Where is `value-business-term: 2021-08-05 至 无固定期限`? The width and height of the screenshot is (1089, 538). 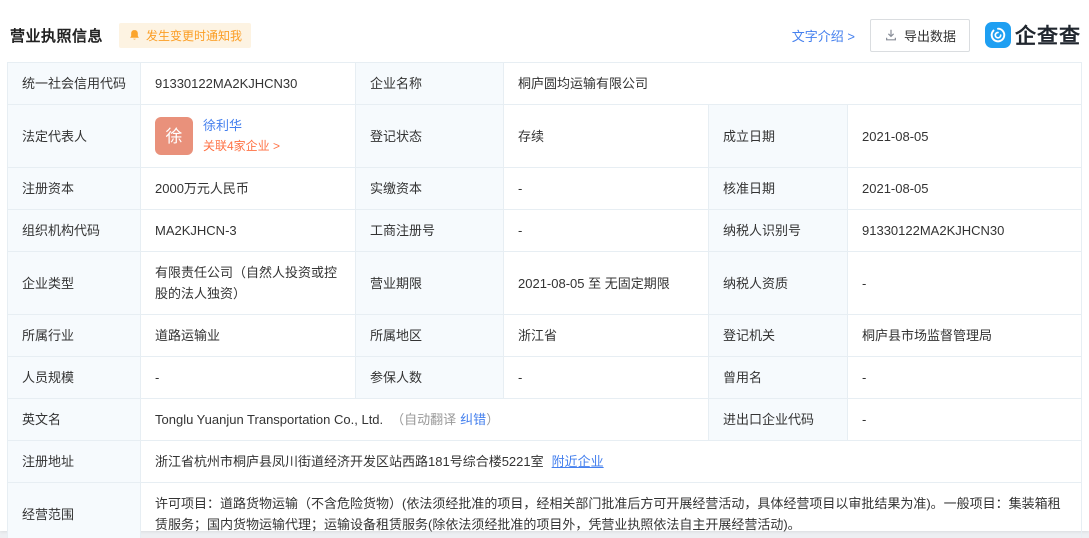 value-business-term: 2021-08-05 至 无固定期限 is located at coordinates (606, 283).